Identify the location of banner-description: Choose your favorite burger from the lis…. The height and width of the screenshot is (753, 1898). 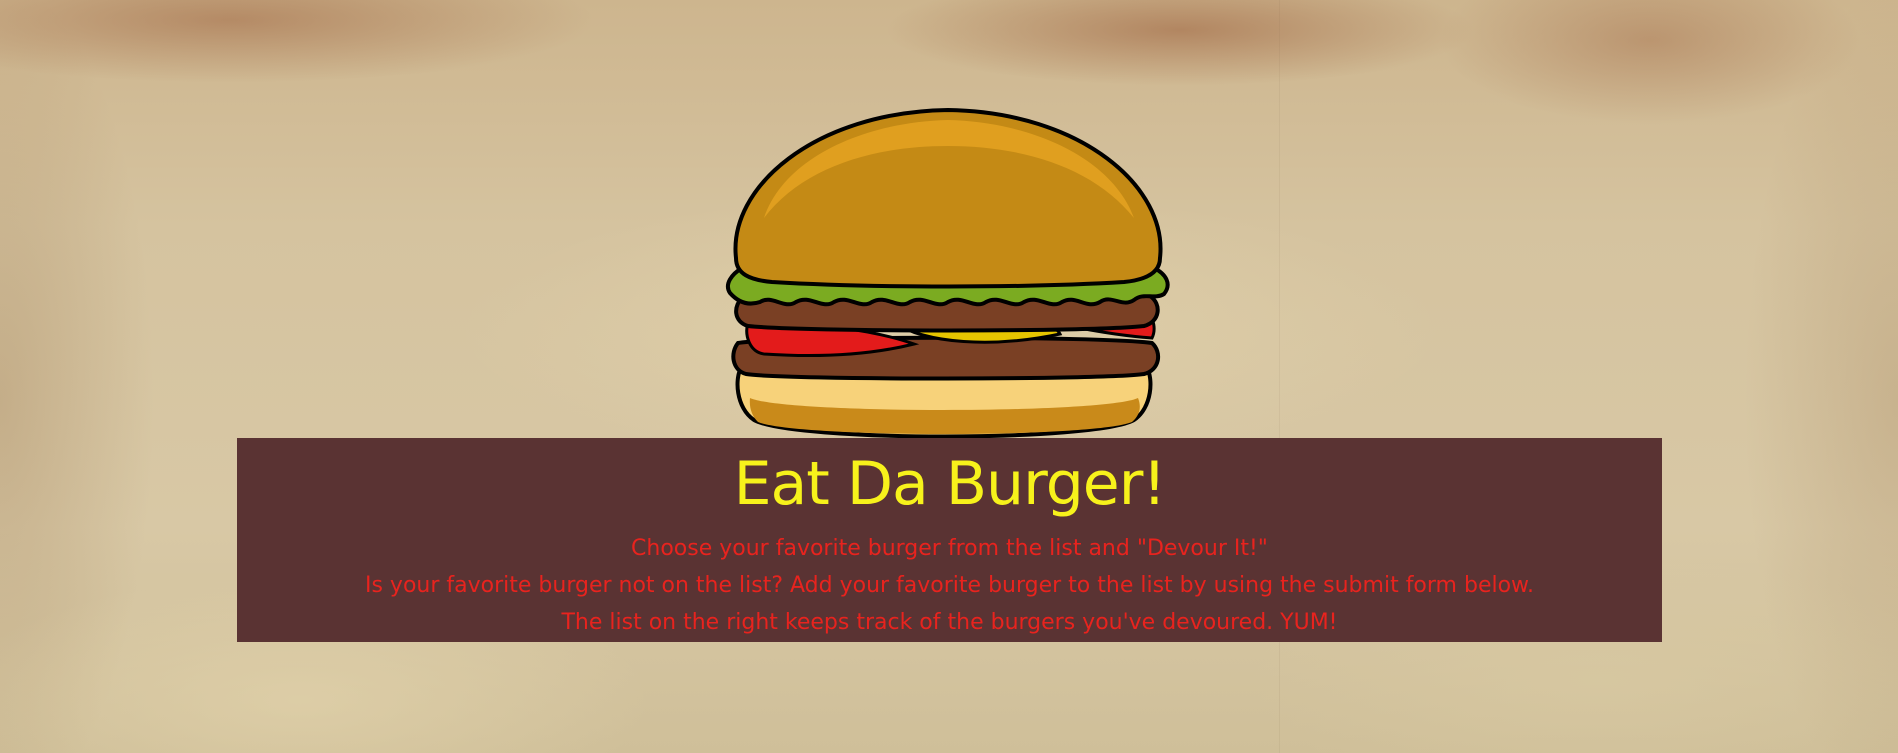
(949, 585).